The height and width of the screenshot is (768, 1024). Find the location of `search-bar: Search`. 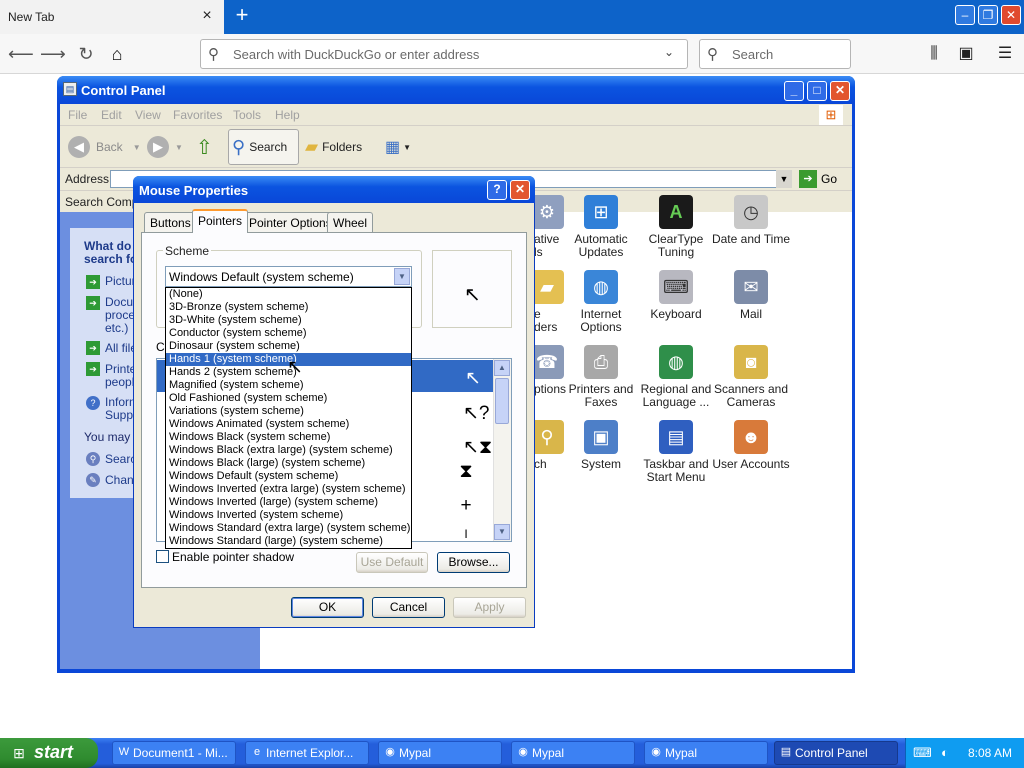

search-bar: Search is located at coordinates (775, 54).